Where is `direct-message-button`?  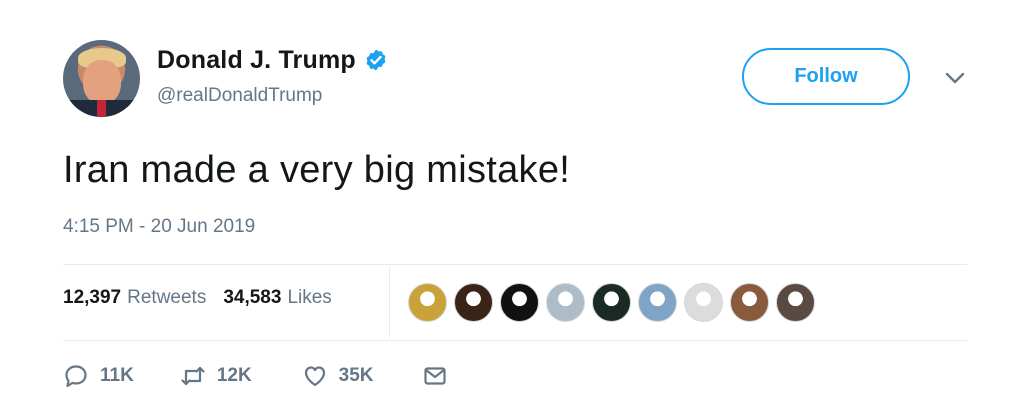
direct-message-button is located at coordinates (435, 376).